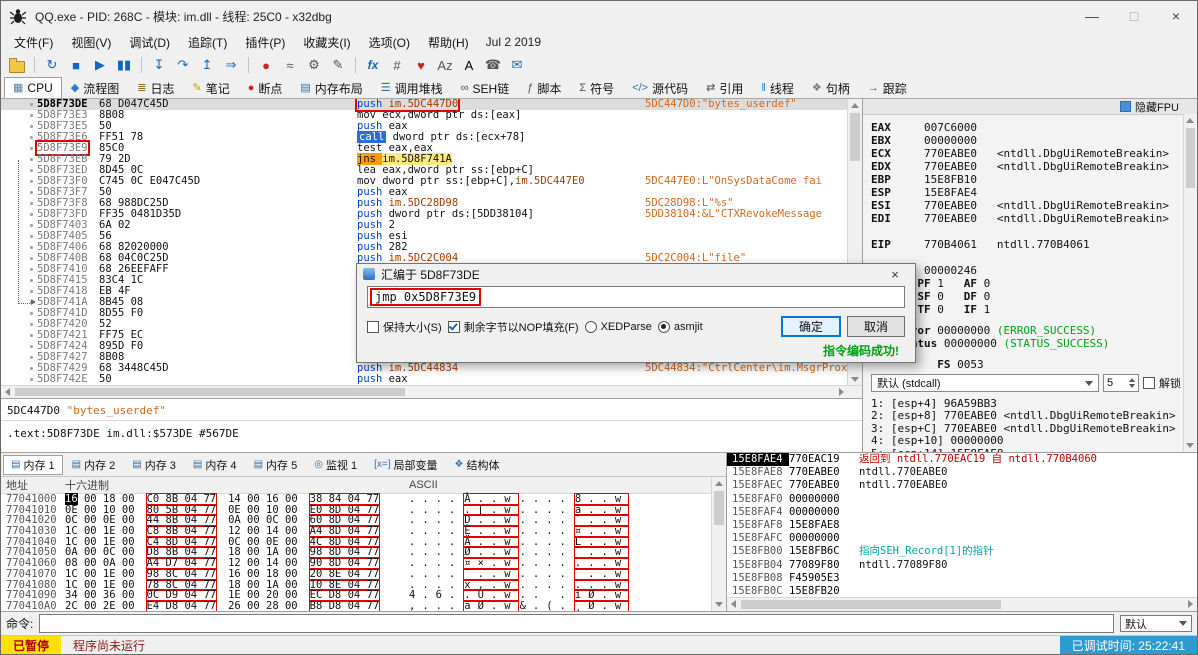  What do you see at coordinates (210, 87) in the screenshot?
I see `tab-notes: ✎ 笔记` at bounding box center [210, 87].